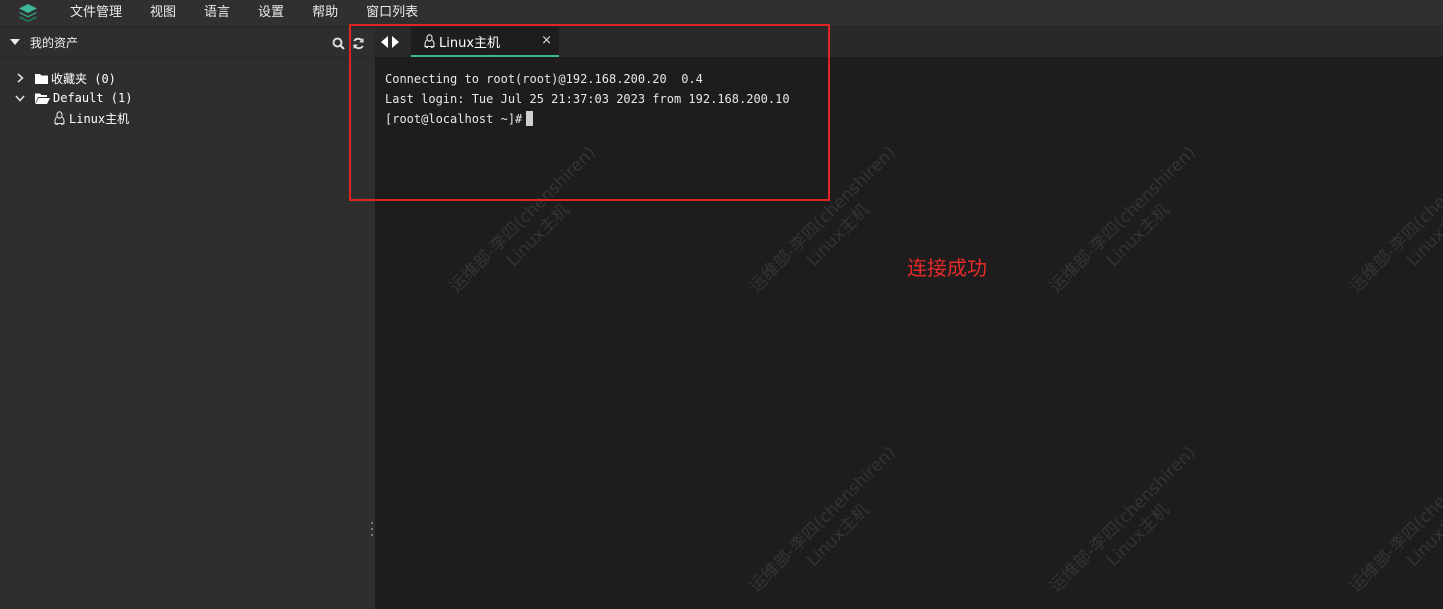  What do you see at coordinates (546, 40) in the screenshot?
I see `tab-close-button: ×` at bounding box center [546, 40].